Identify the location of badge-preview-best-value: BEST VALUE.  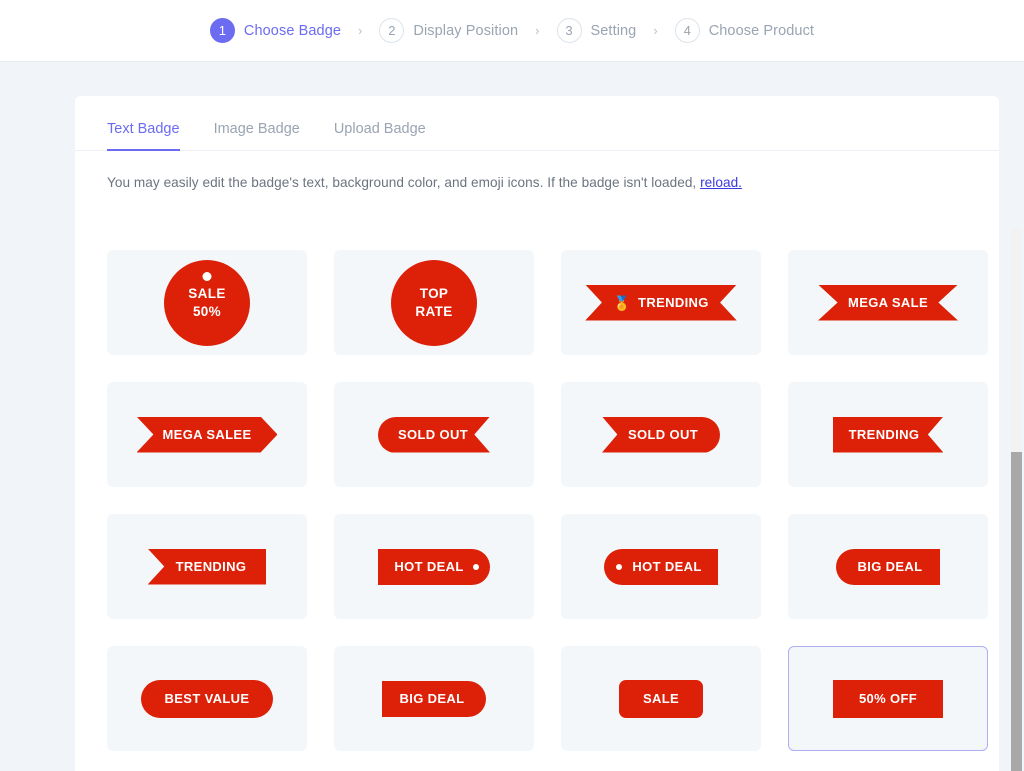
(207, 698).